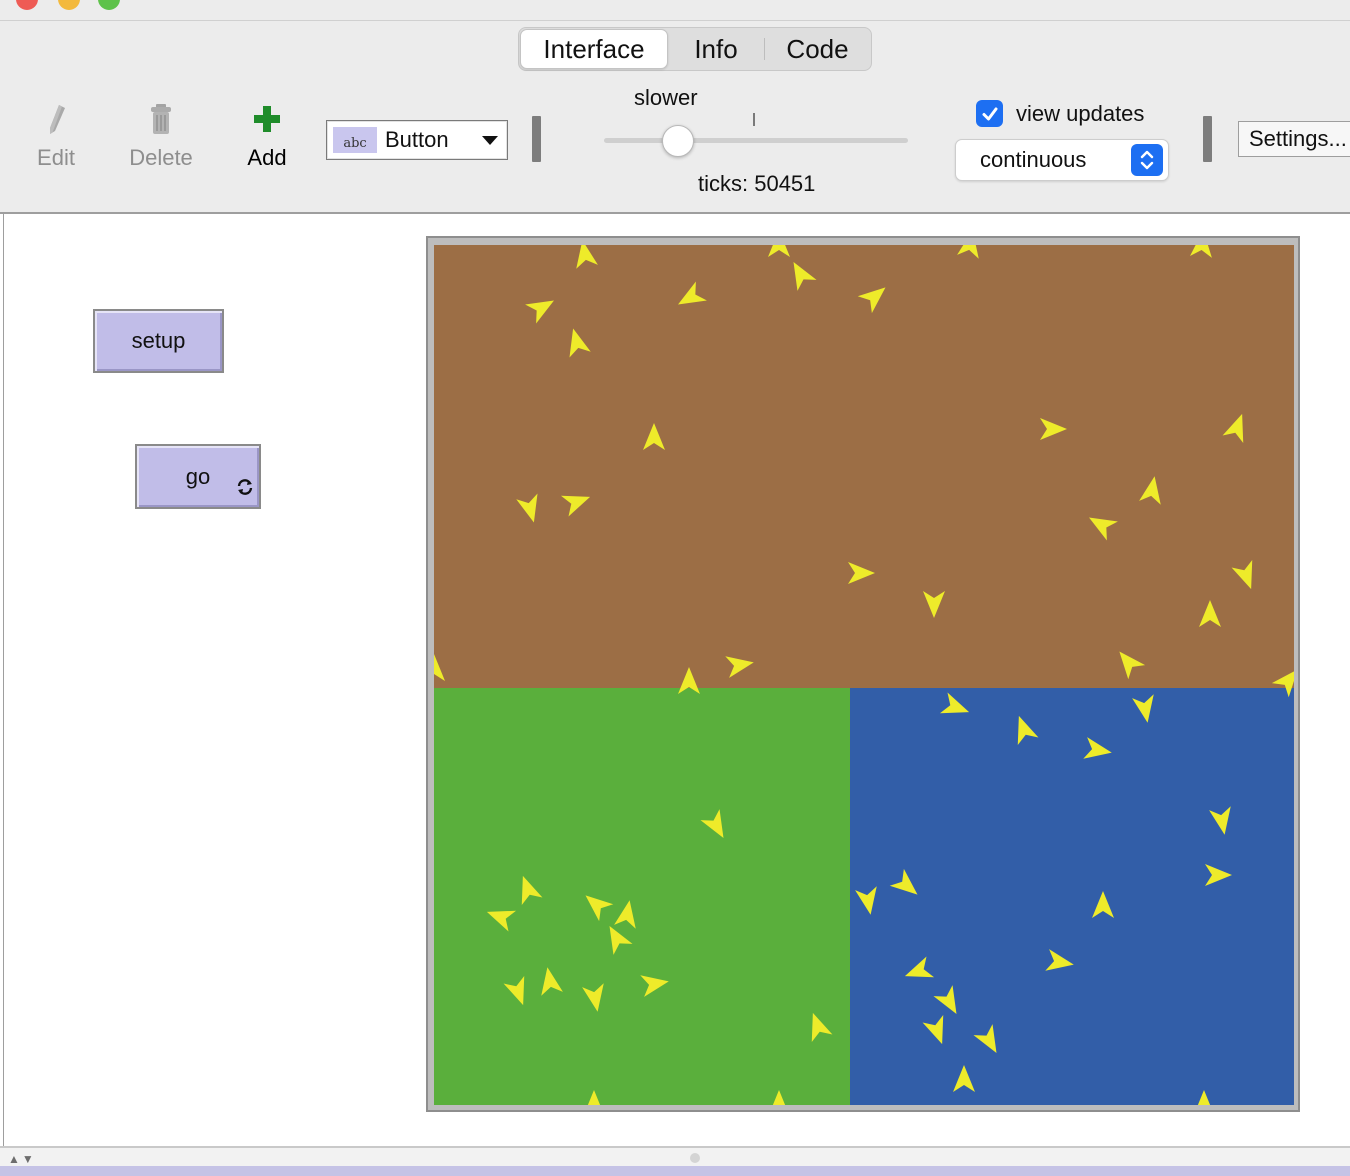  I want to click on edit-button: Edit, so click(56, 136).